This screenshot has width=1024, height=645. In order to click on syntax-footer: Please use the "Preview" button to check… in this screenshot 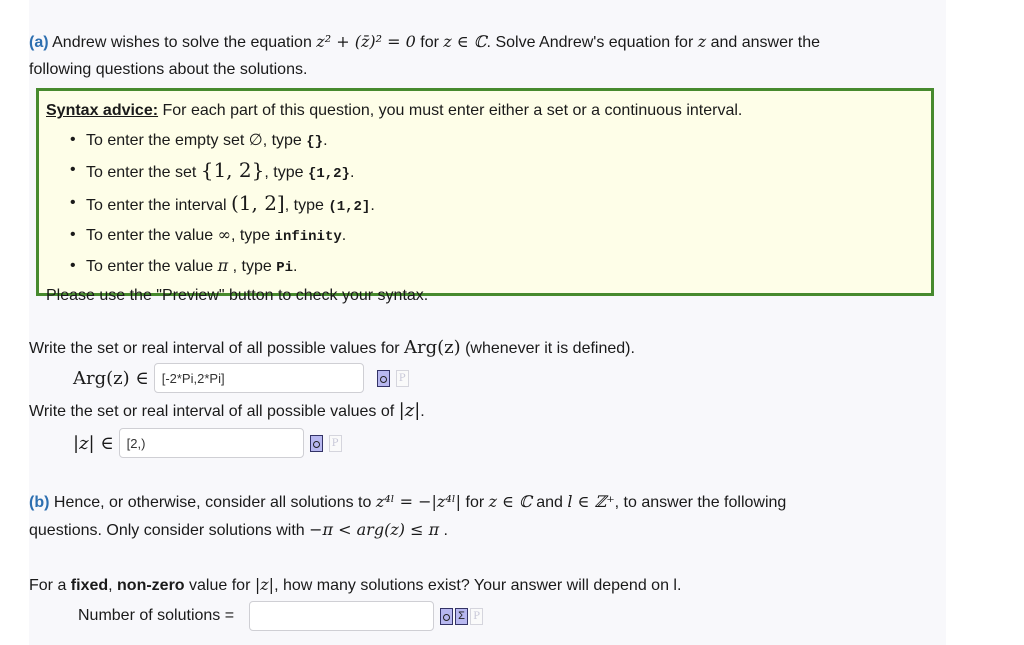, I will do `click(237, 295)`.